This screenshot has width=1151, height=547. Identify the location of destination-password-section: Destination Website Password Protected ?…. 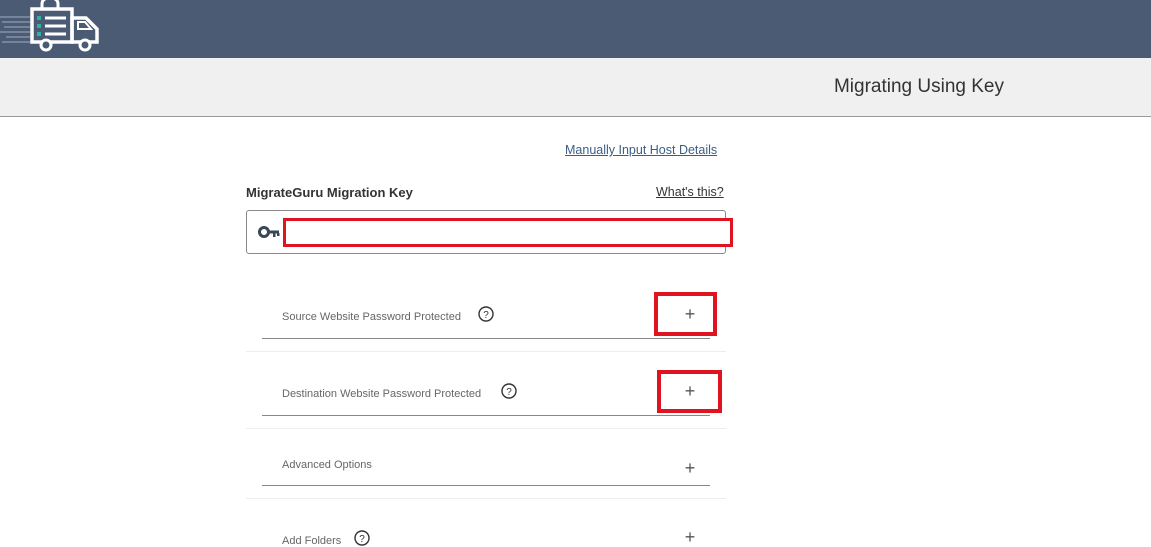
(486, 390).